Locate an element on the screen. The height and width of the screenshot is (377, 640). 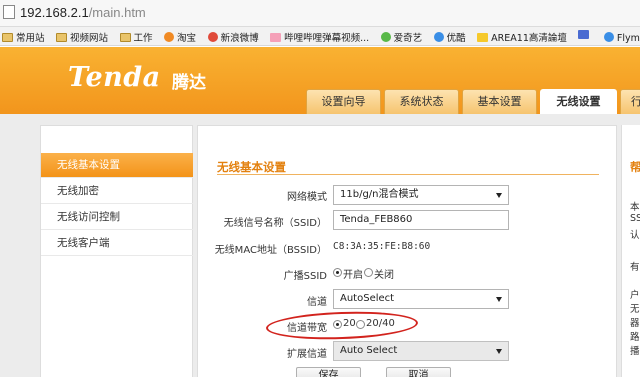
sidebar-item-wireless-client: 无线客户端 is located at coordinates (117, 243).